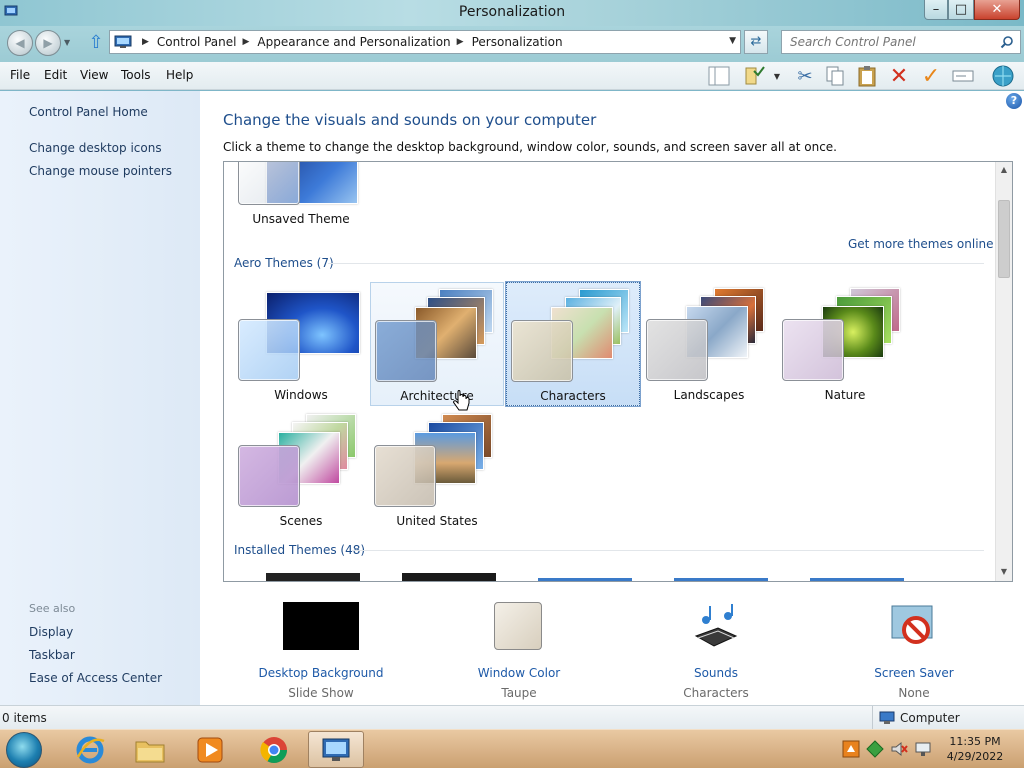  What do you see at coordinates (51, 632) in the screenshot?
I see `display-link: Display` at bounding box center [51, 632].